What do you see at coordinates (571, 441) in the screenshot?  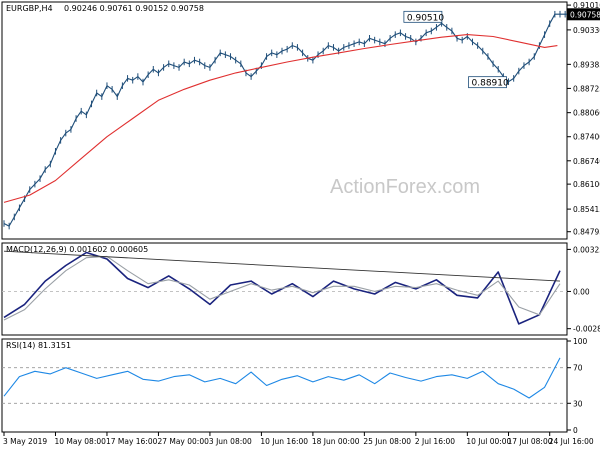 I see `x-tick-label: 24 Jul 16:00` at bounding box center [571, 441].